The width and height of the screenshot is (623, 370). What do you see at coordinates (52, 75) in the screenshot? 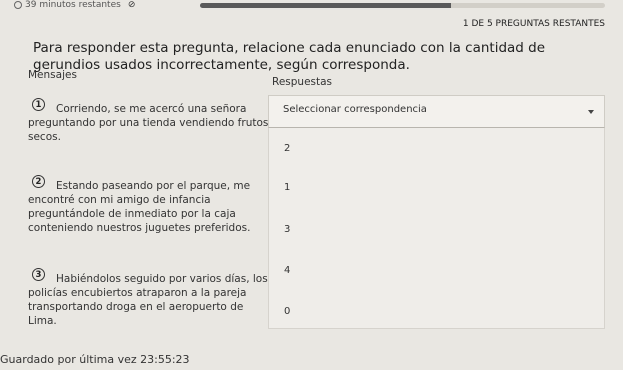
I see `messages-label: Mensajes` at bounding box center [52, 75].